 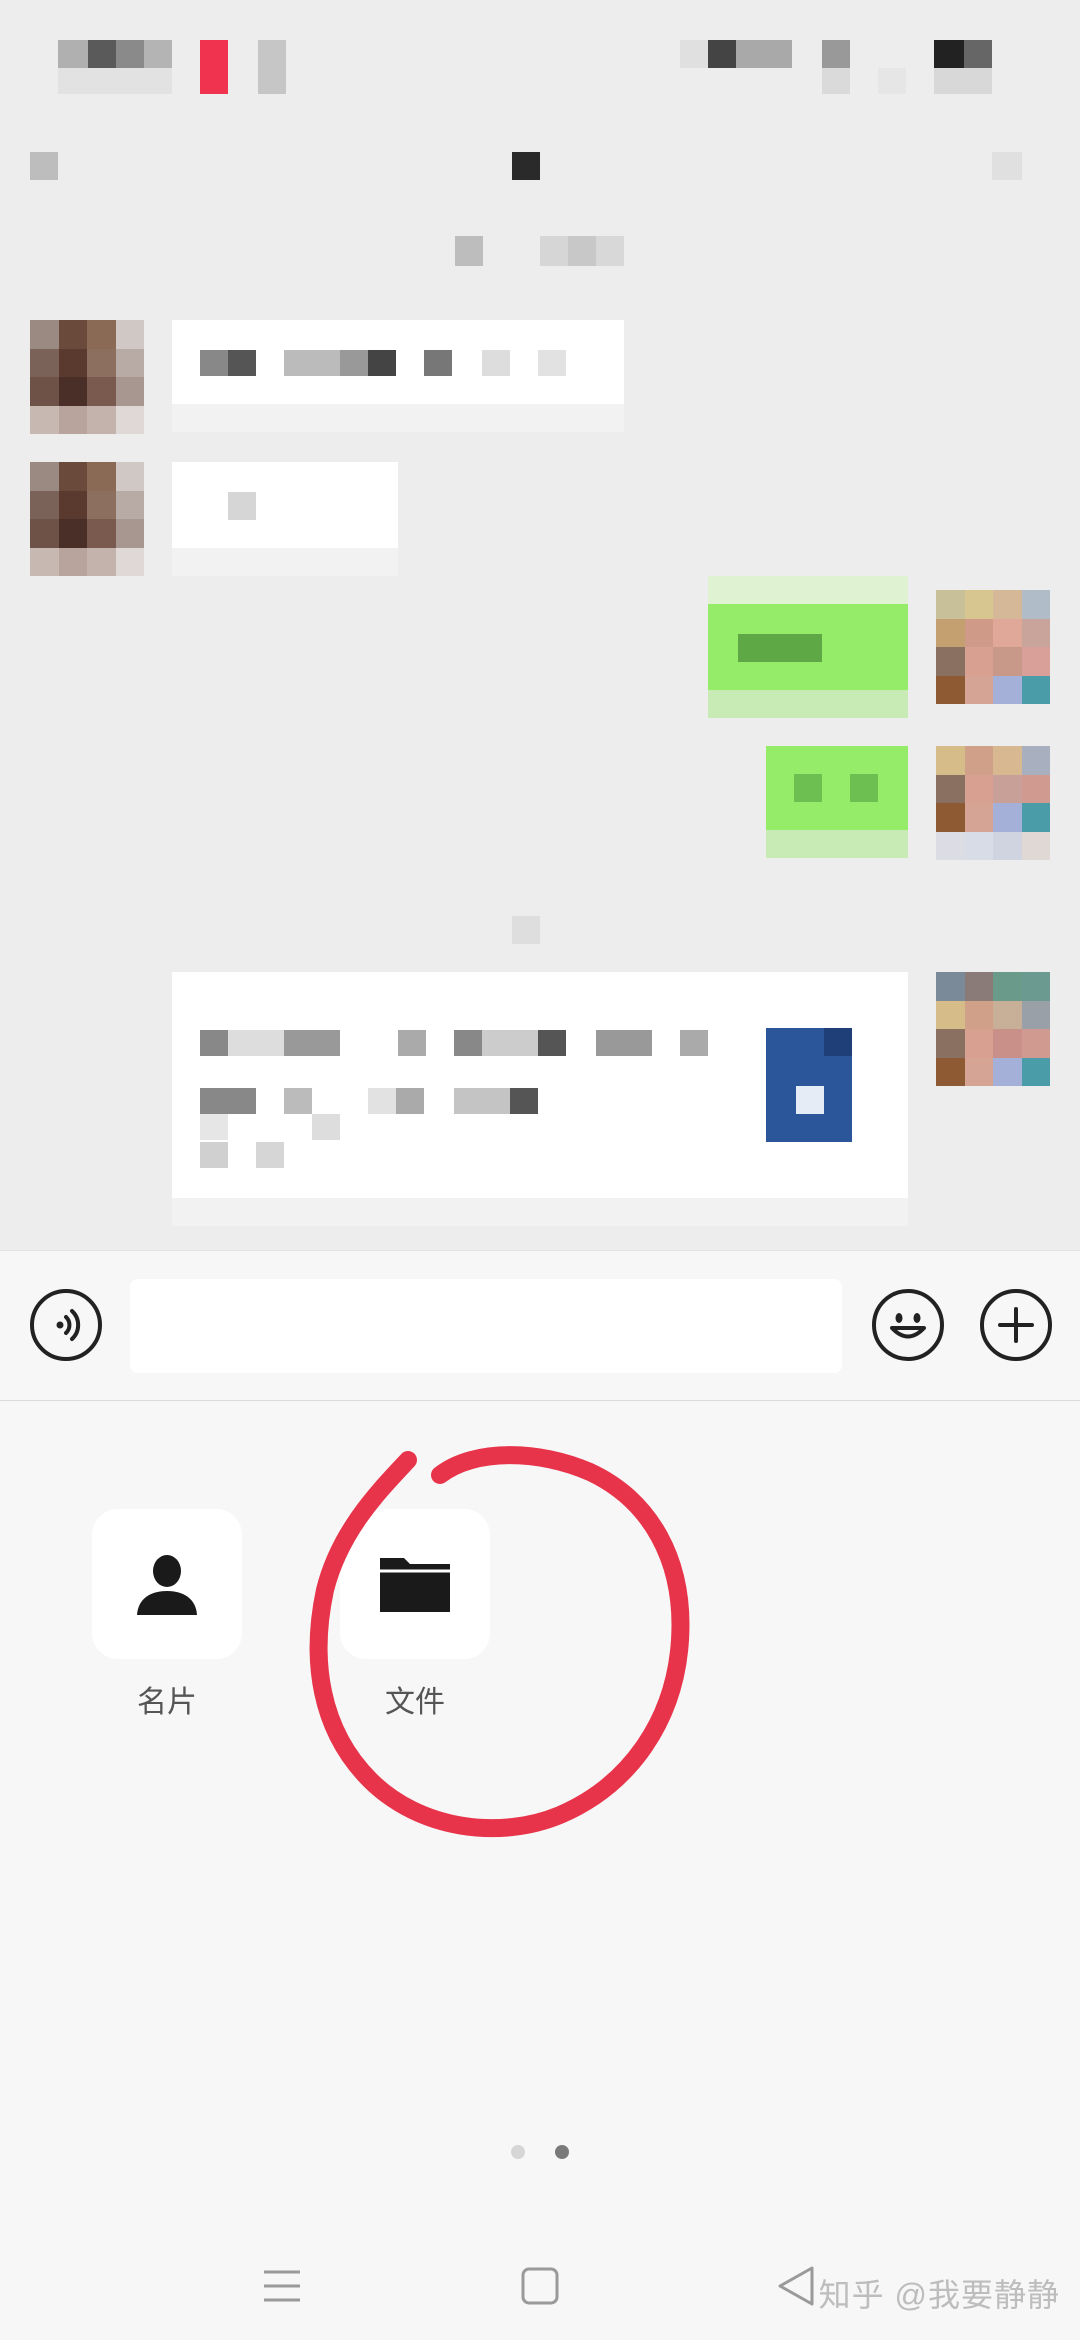 I want to click on chat-input-bar, so click(x=540, y=1325).